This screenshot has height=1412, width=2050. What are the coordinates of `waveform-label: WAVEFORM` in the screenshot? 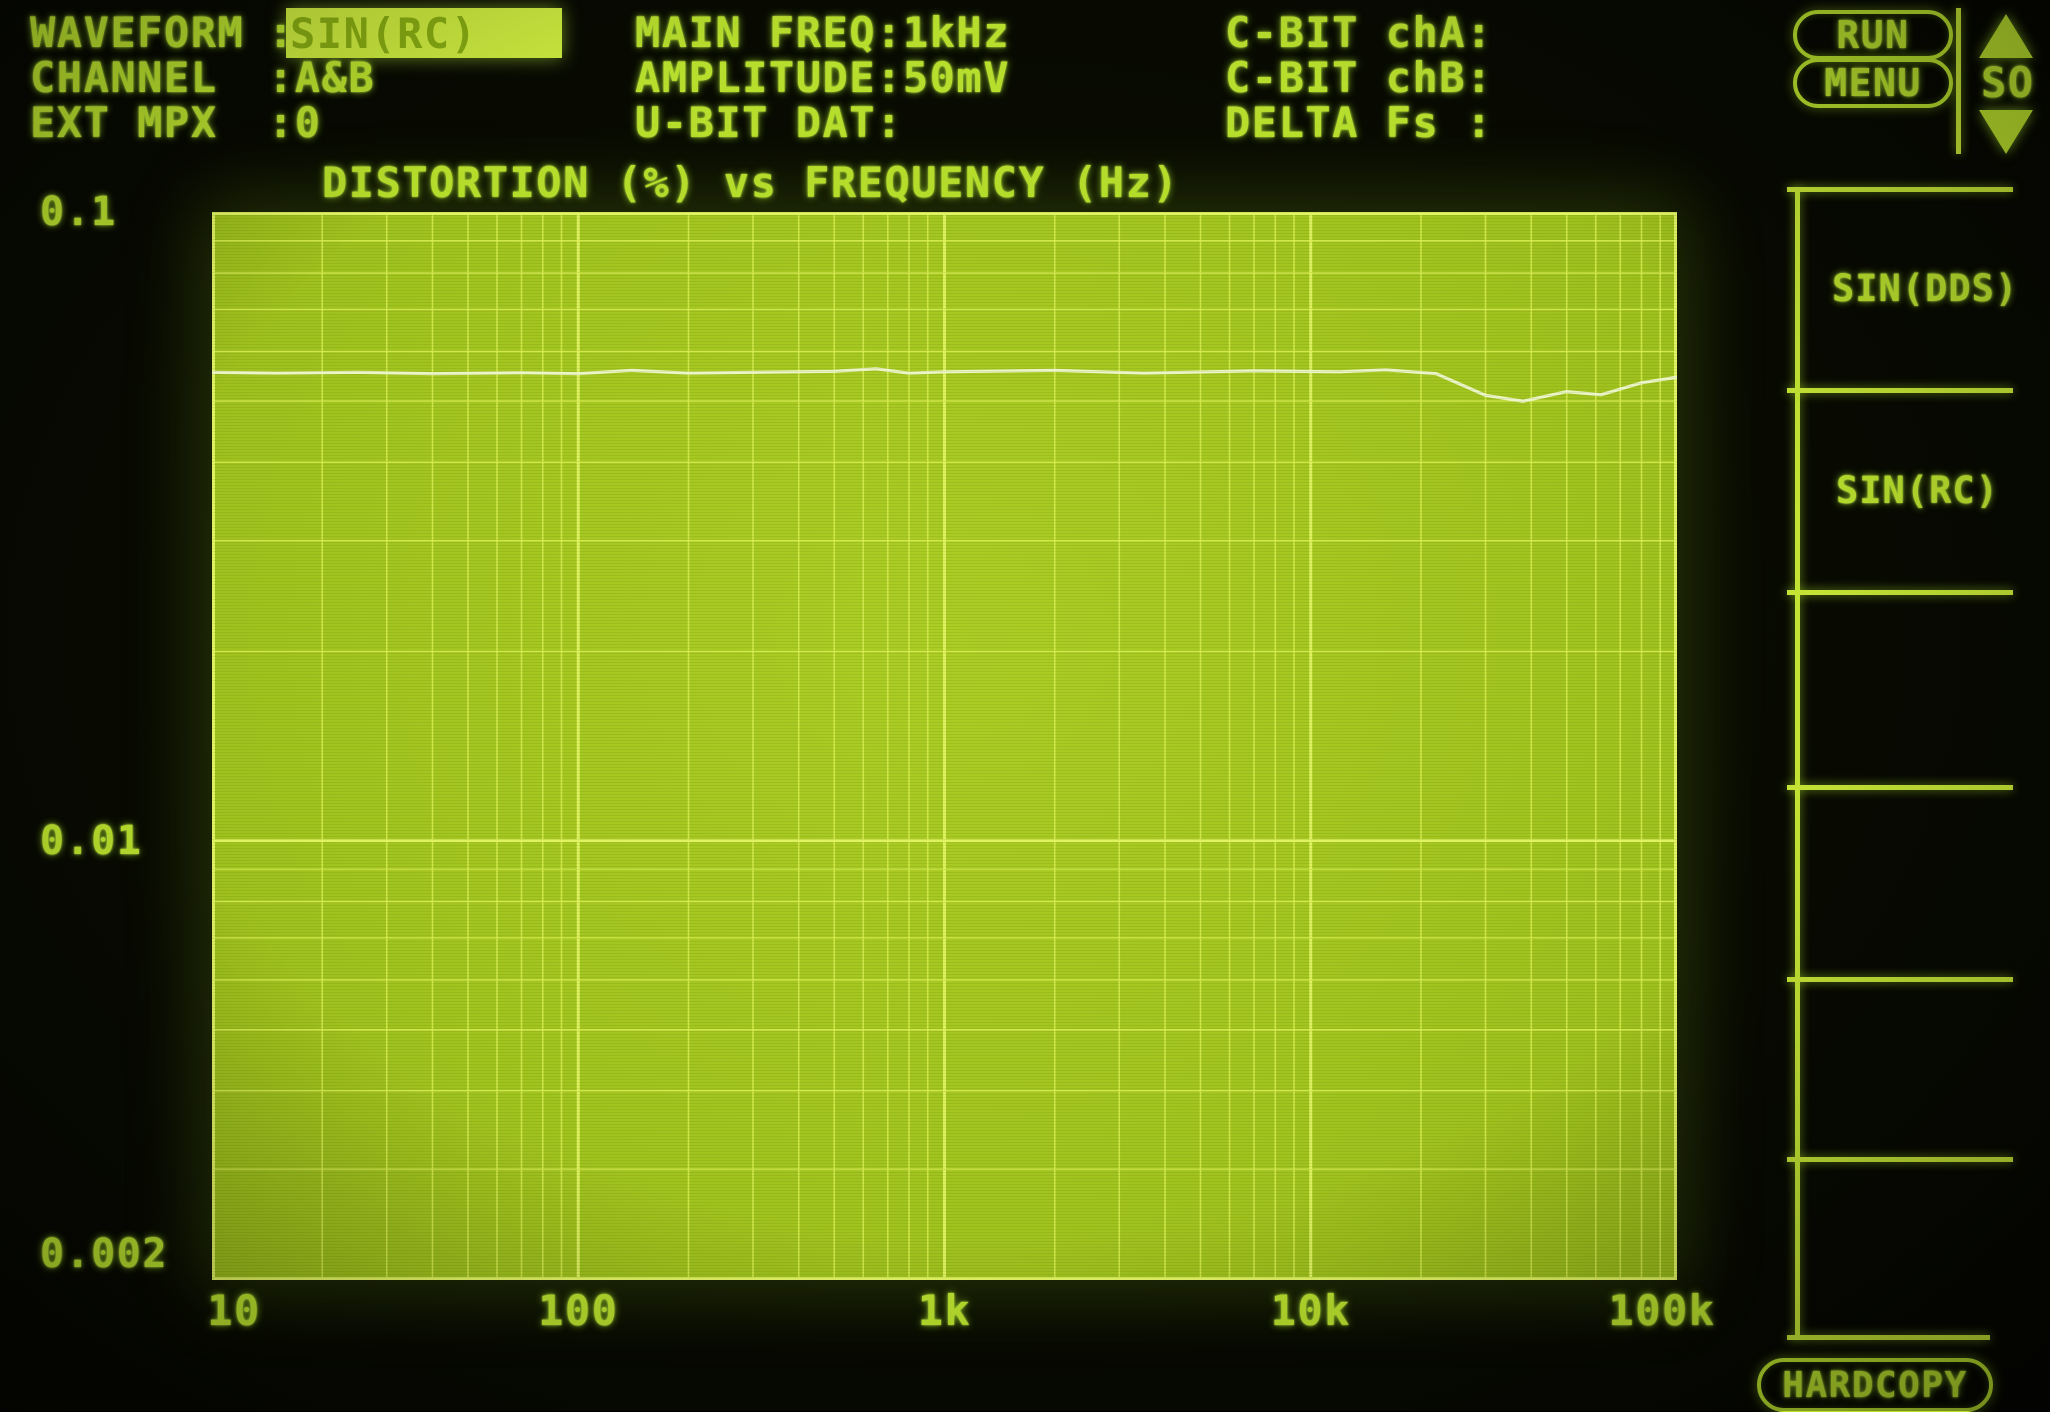 It's located at (137, 32).